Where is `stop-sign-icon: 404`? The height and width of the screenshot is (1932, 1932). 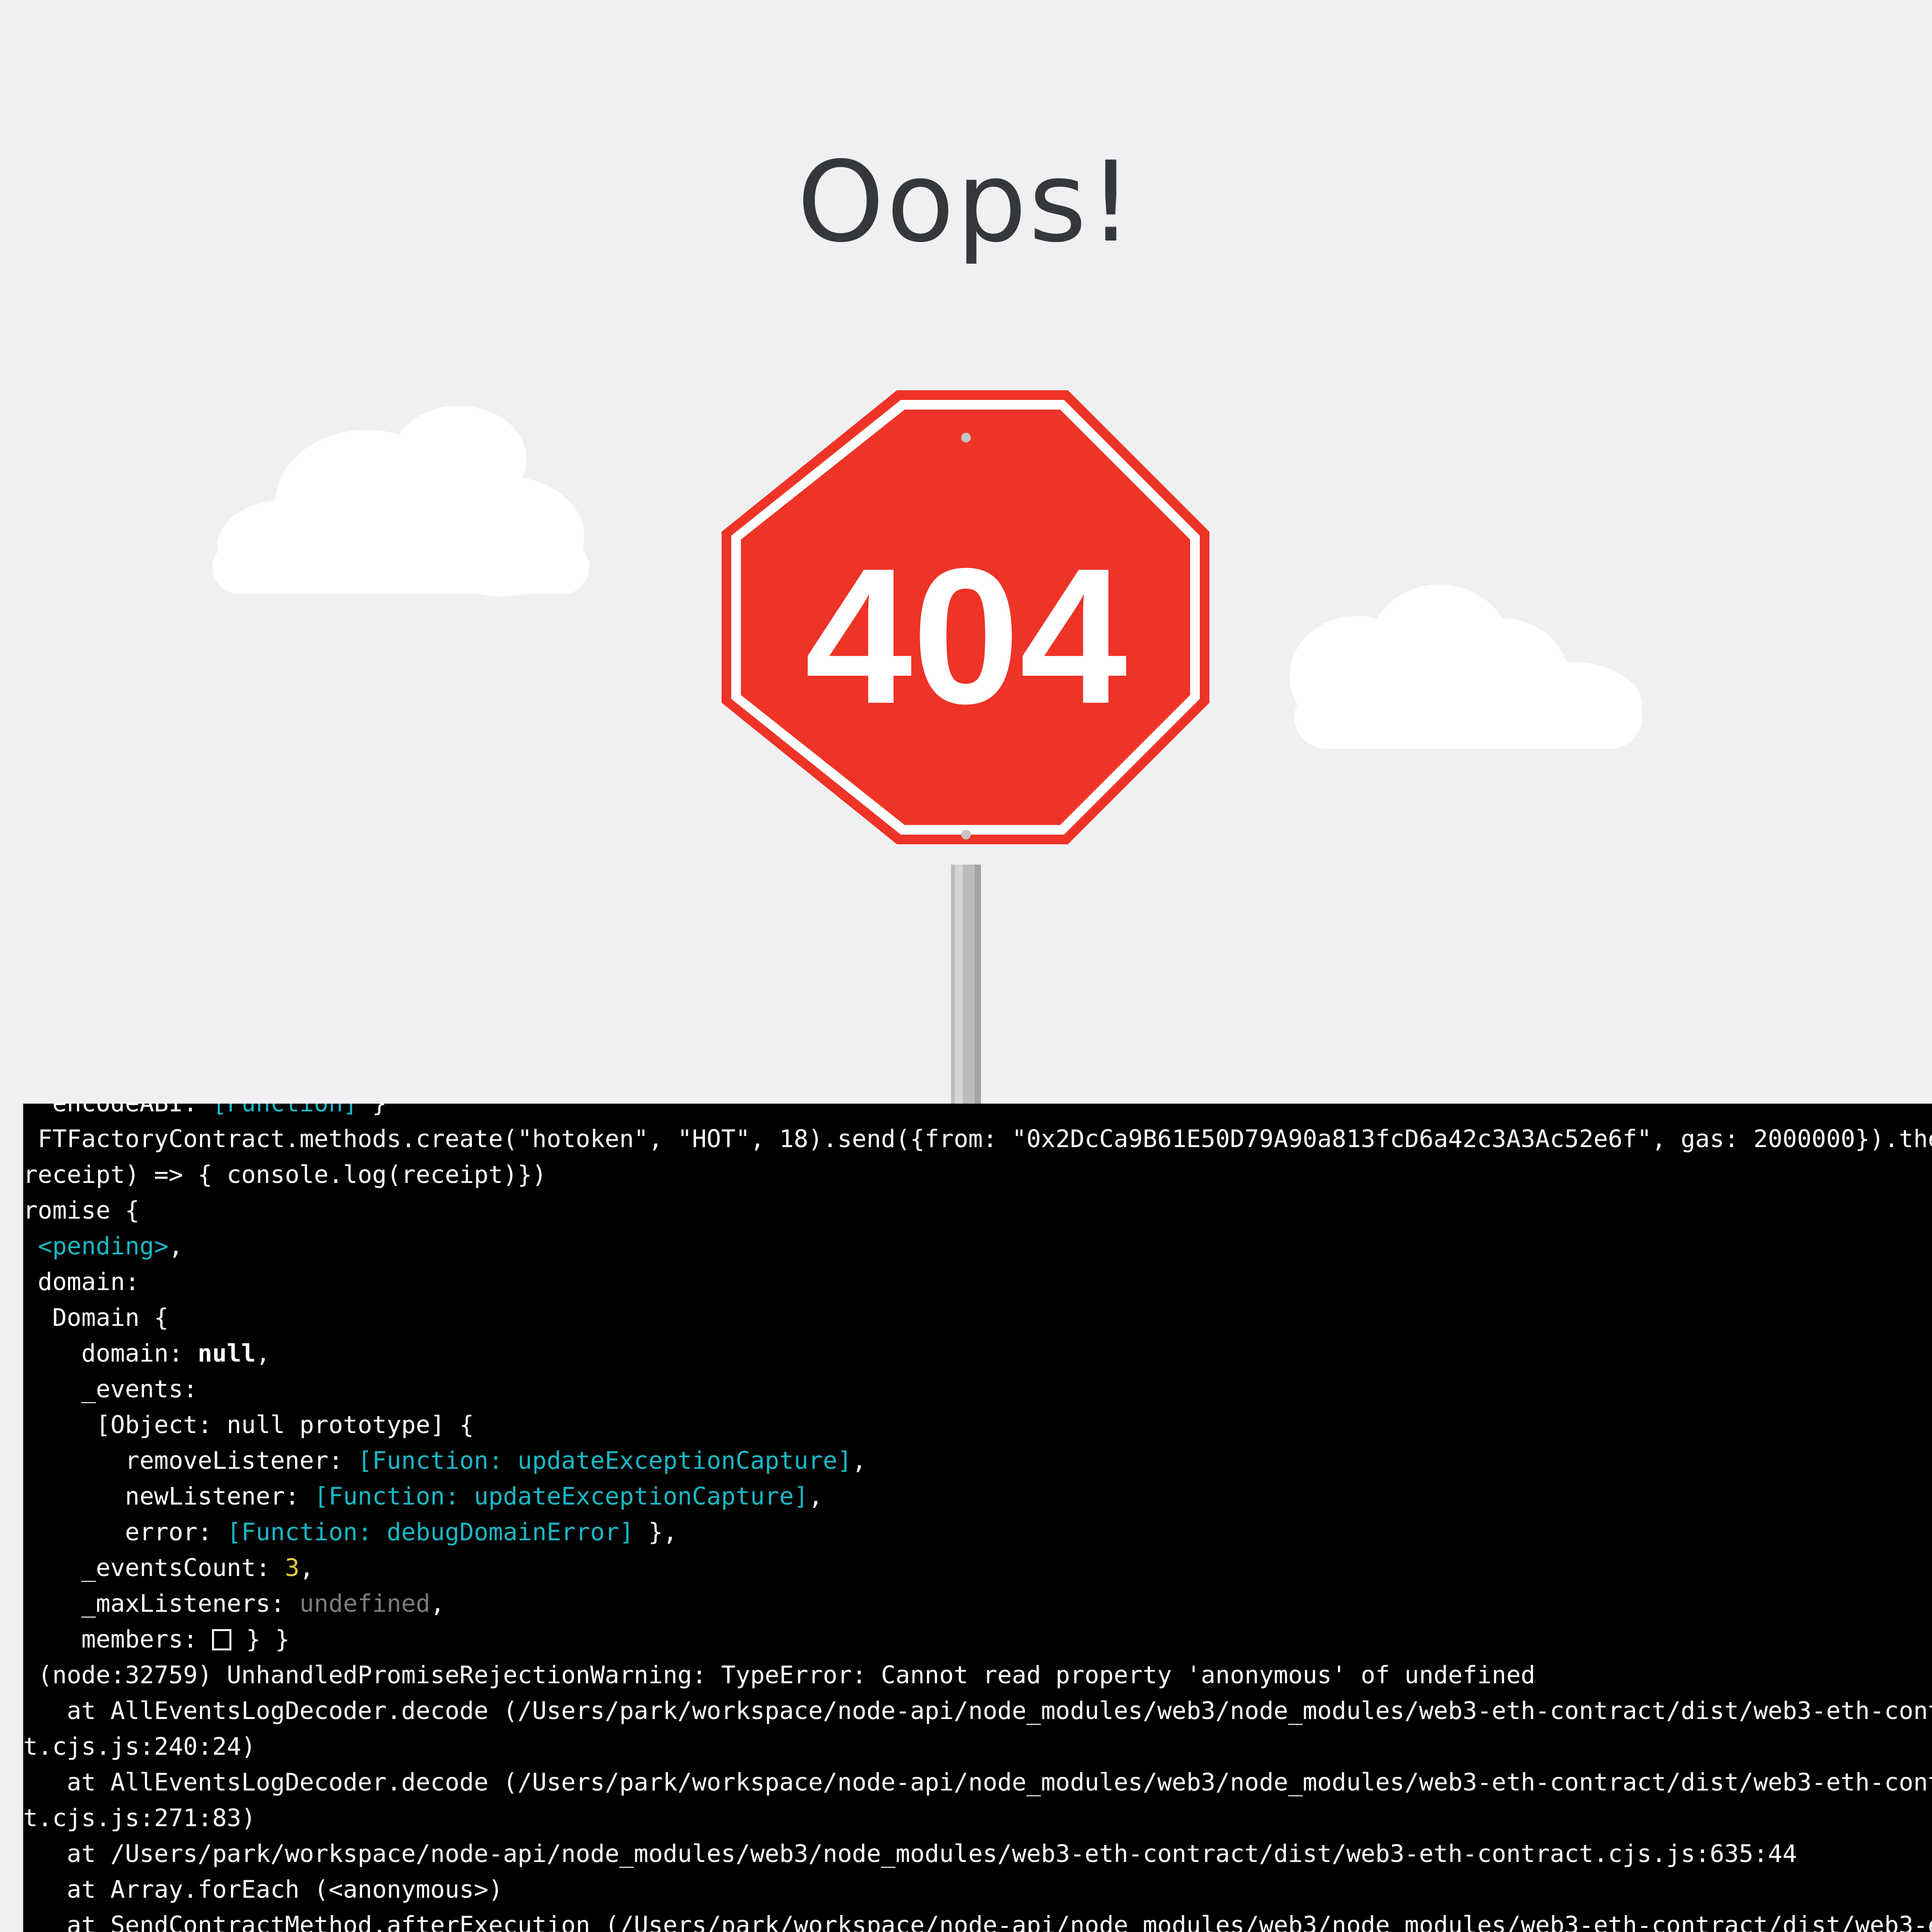 stop-sign-icon: 404 is located at coordinates (965, 750).